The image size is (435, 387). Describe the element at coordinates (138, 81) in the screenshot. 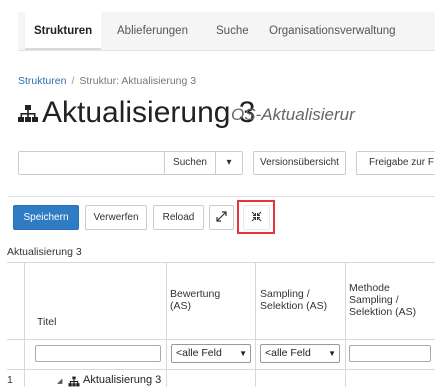

I see `breadcrumb-current: Struktur: Aktualisierung 3` at that location.